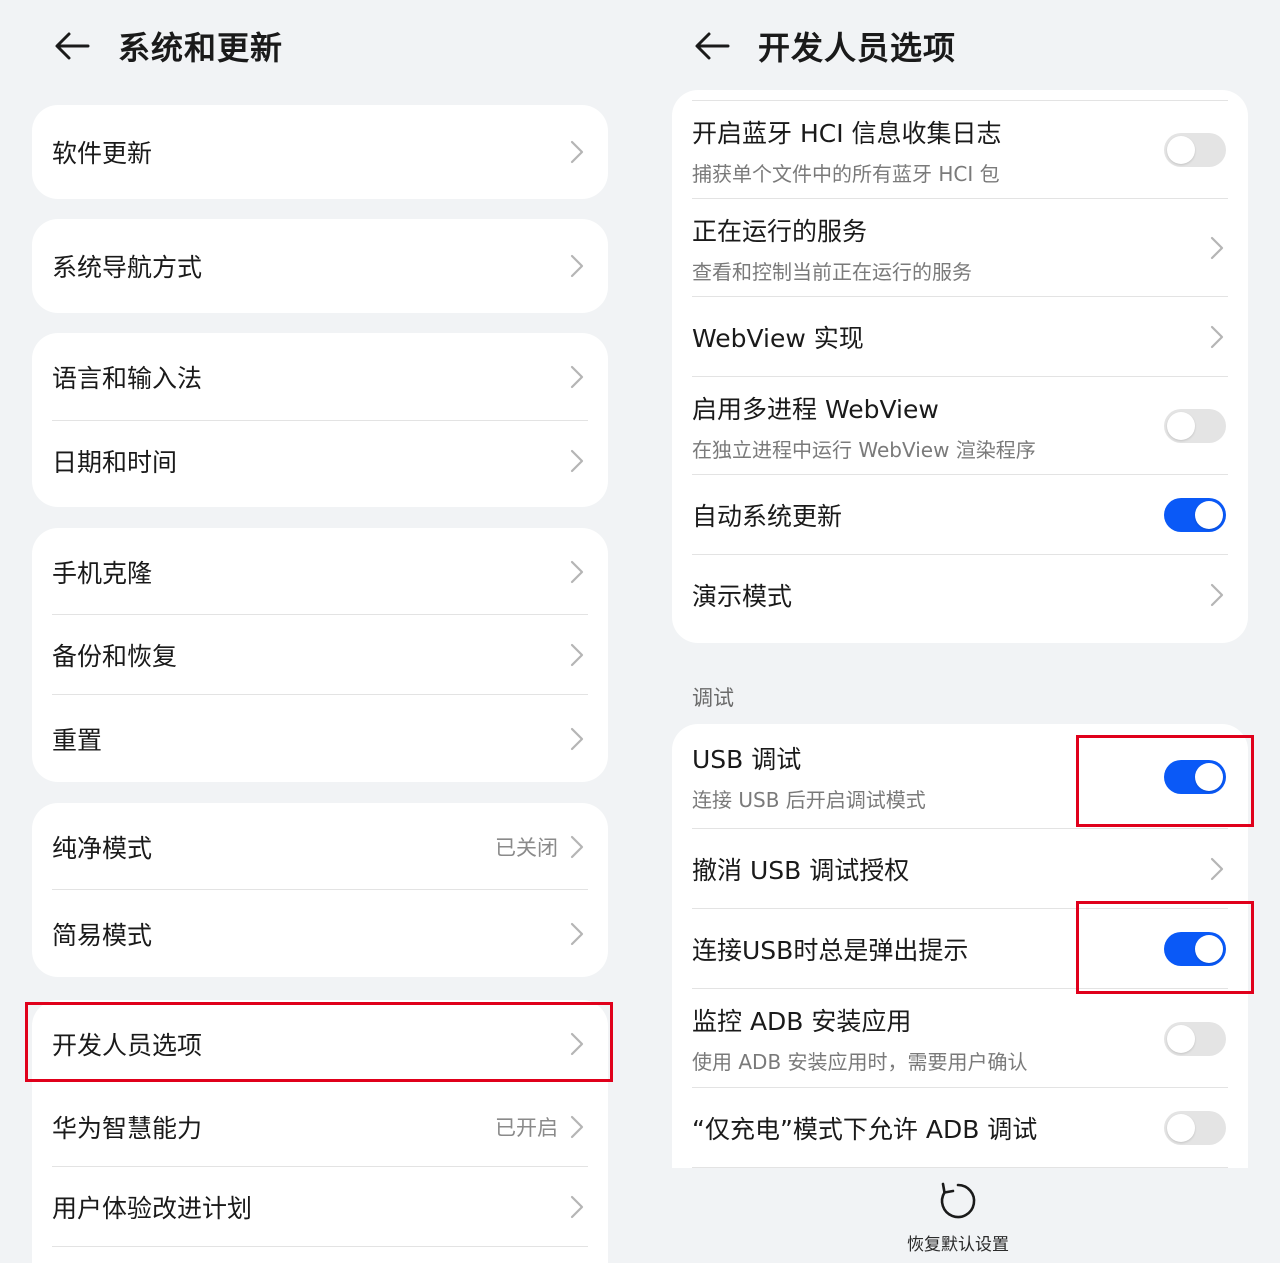  What do you see at coordinates (802, 1021) in the screenshot?
I see `setting-title: 监控 ADB 安装应用` at bounding box center [802, 1021].